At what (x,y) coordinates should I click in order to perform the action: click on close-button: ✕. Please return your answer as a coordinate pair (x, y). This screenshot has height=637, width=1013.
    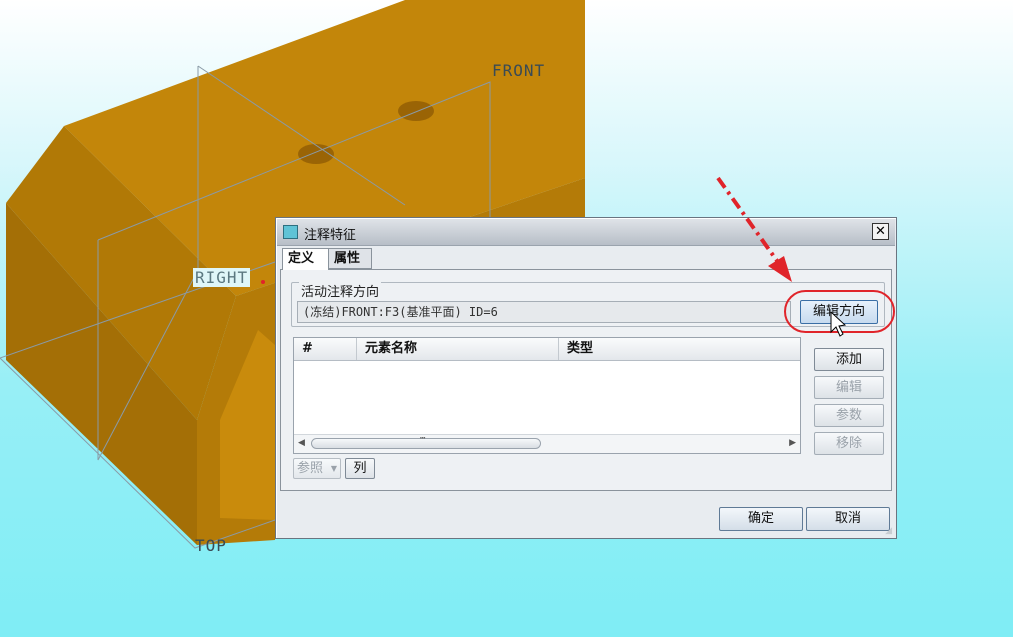
    Looking at the image, I should click on (880, 231).